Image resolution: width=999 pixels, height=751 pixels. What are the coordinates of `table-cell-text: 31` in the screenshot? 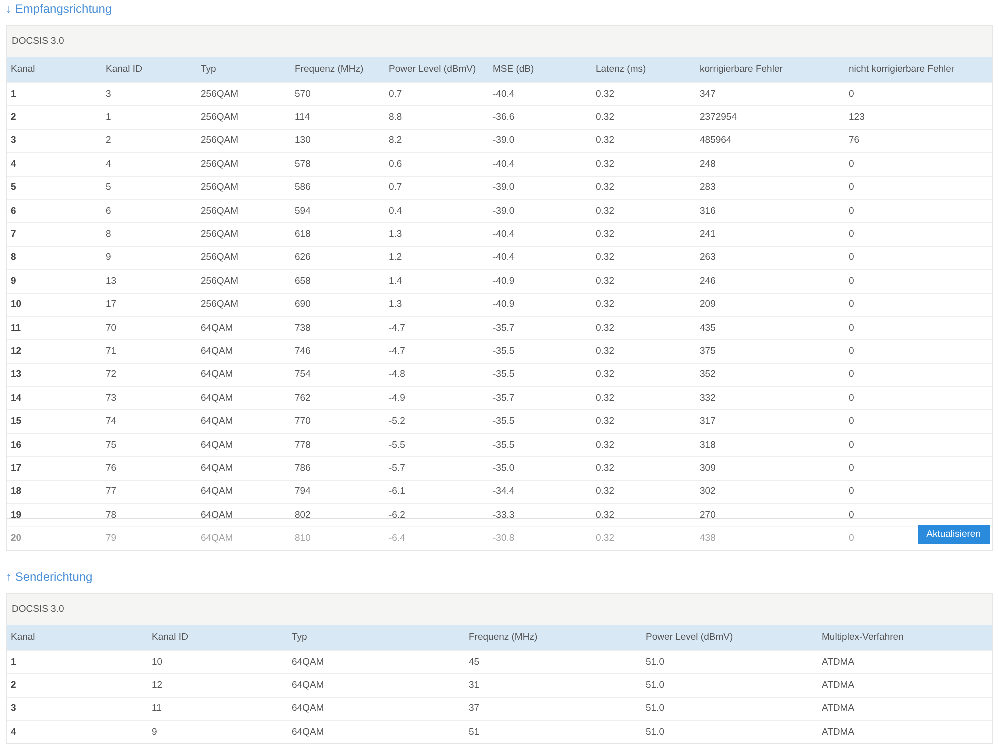 It's located at (474, 685).